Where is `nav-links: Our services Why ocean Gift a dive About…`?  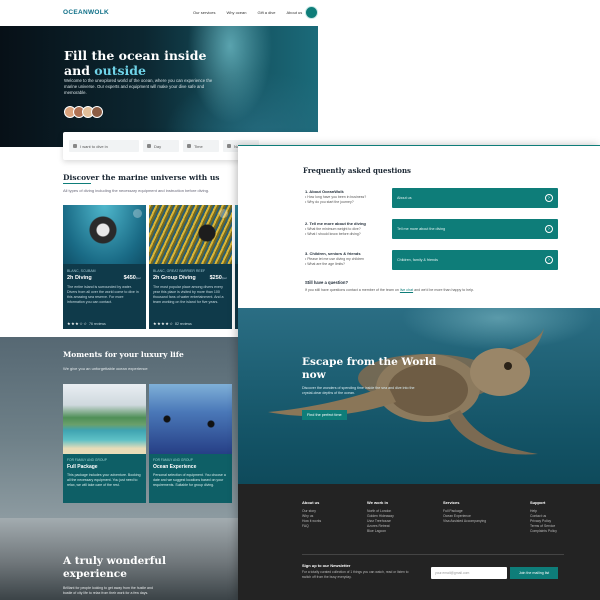 nav-links: Our services Why ocean Gift a dive About… is located at coordinates (247, 12).